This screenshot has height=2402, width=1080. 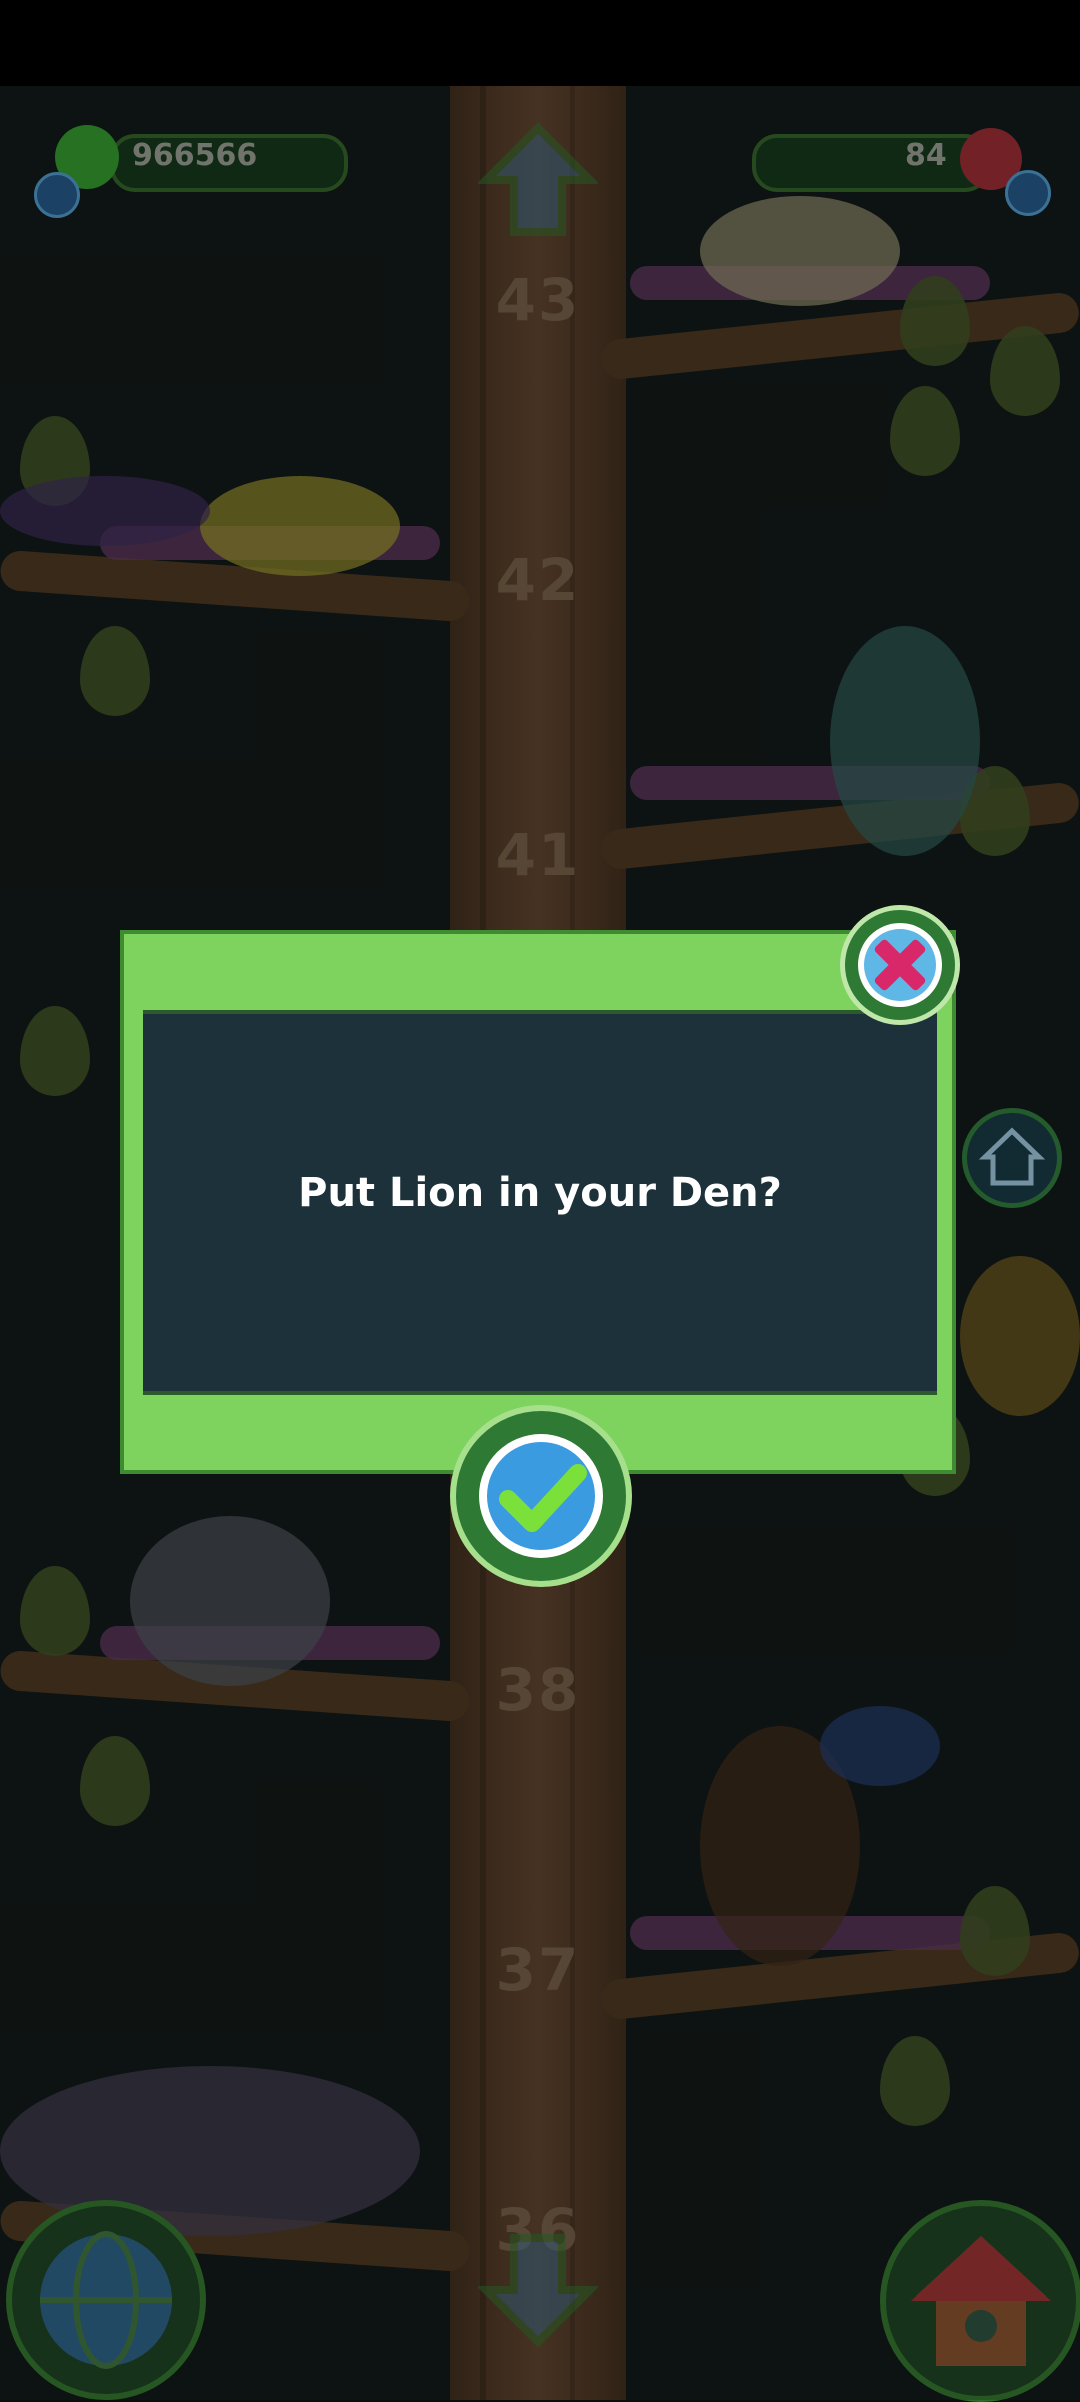 What do you see at coordinates (540, 43) in the screenshot?
I see `status-bar` at bounding box center [540, 43].